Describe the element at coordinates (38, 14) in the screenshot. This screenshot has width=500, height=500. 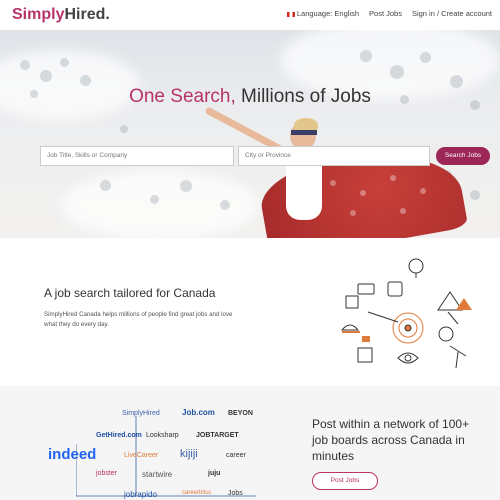
I see `logo-part-simply: Simply` at that location.